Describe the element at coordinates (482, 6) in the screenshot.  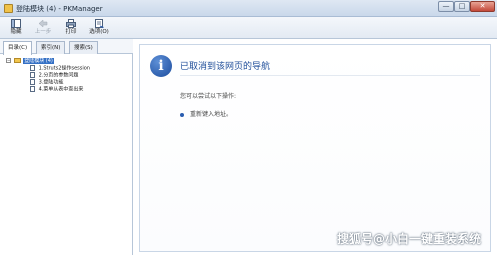
I see `close-button: ✕` at that location.